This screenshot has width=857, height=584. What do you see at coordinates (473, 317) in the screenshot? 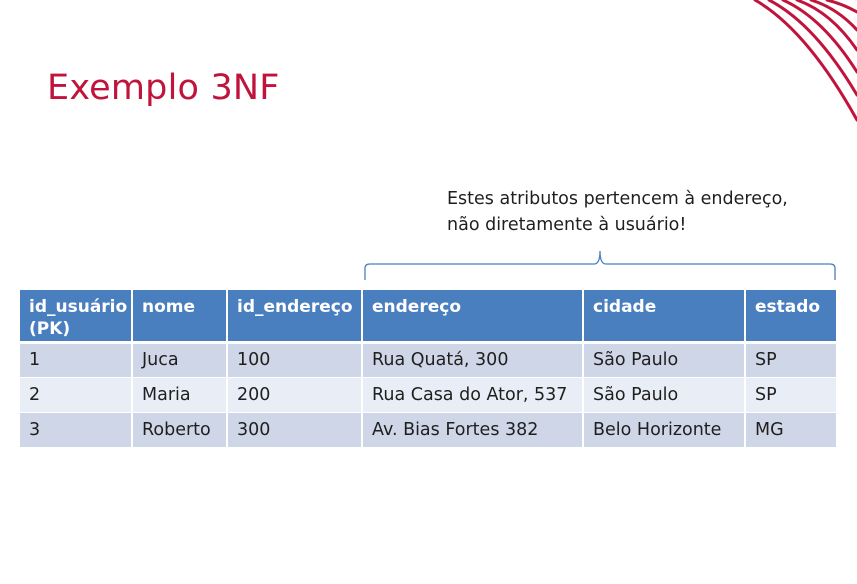
I see `header-endereco: endereço` at bounding box center [473, 317].